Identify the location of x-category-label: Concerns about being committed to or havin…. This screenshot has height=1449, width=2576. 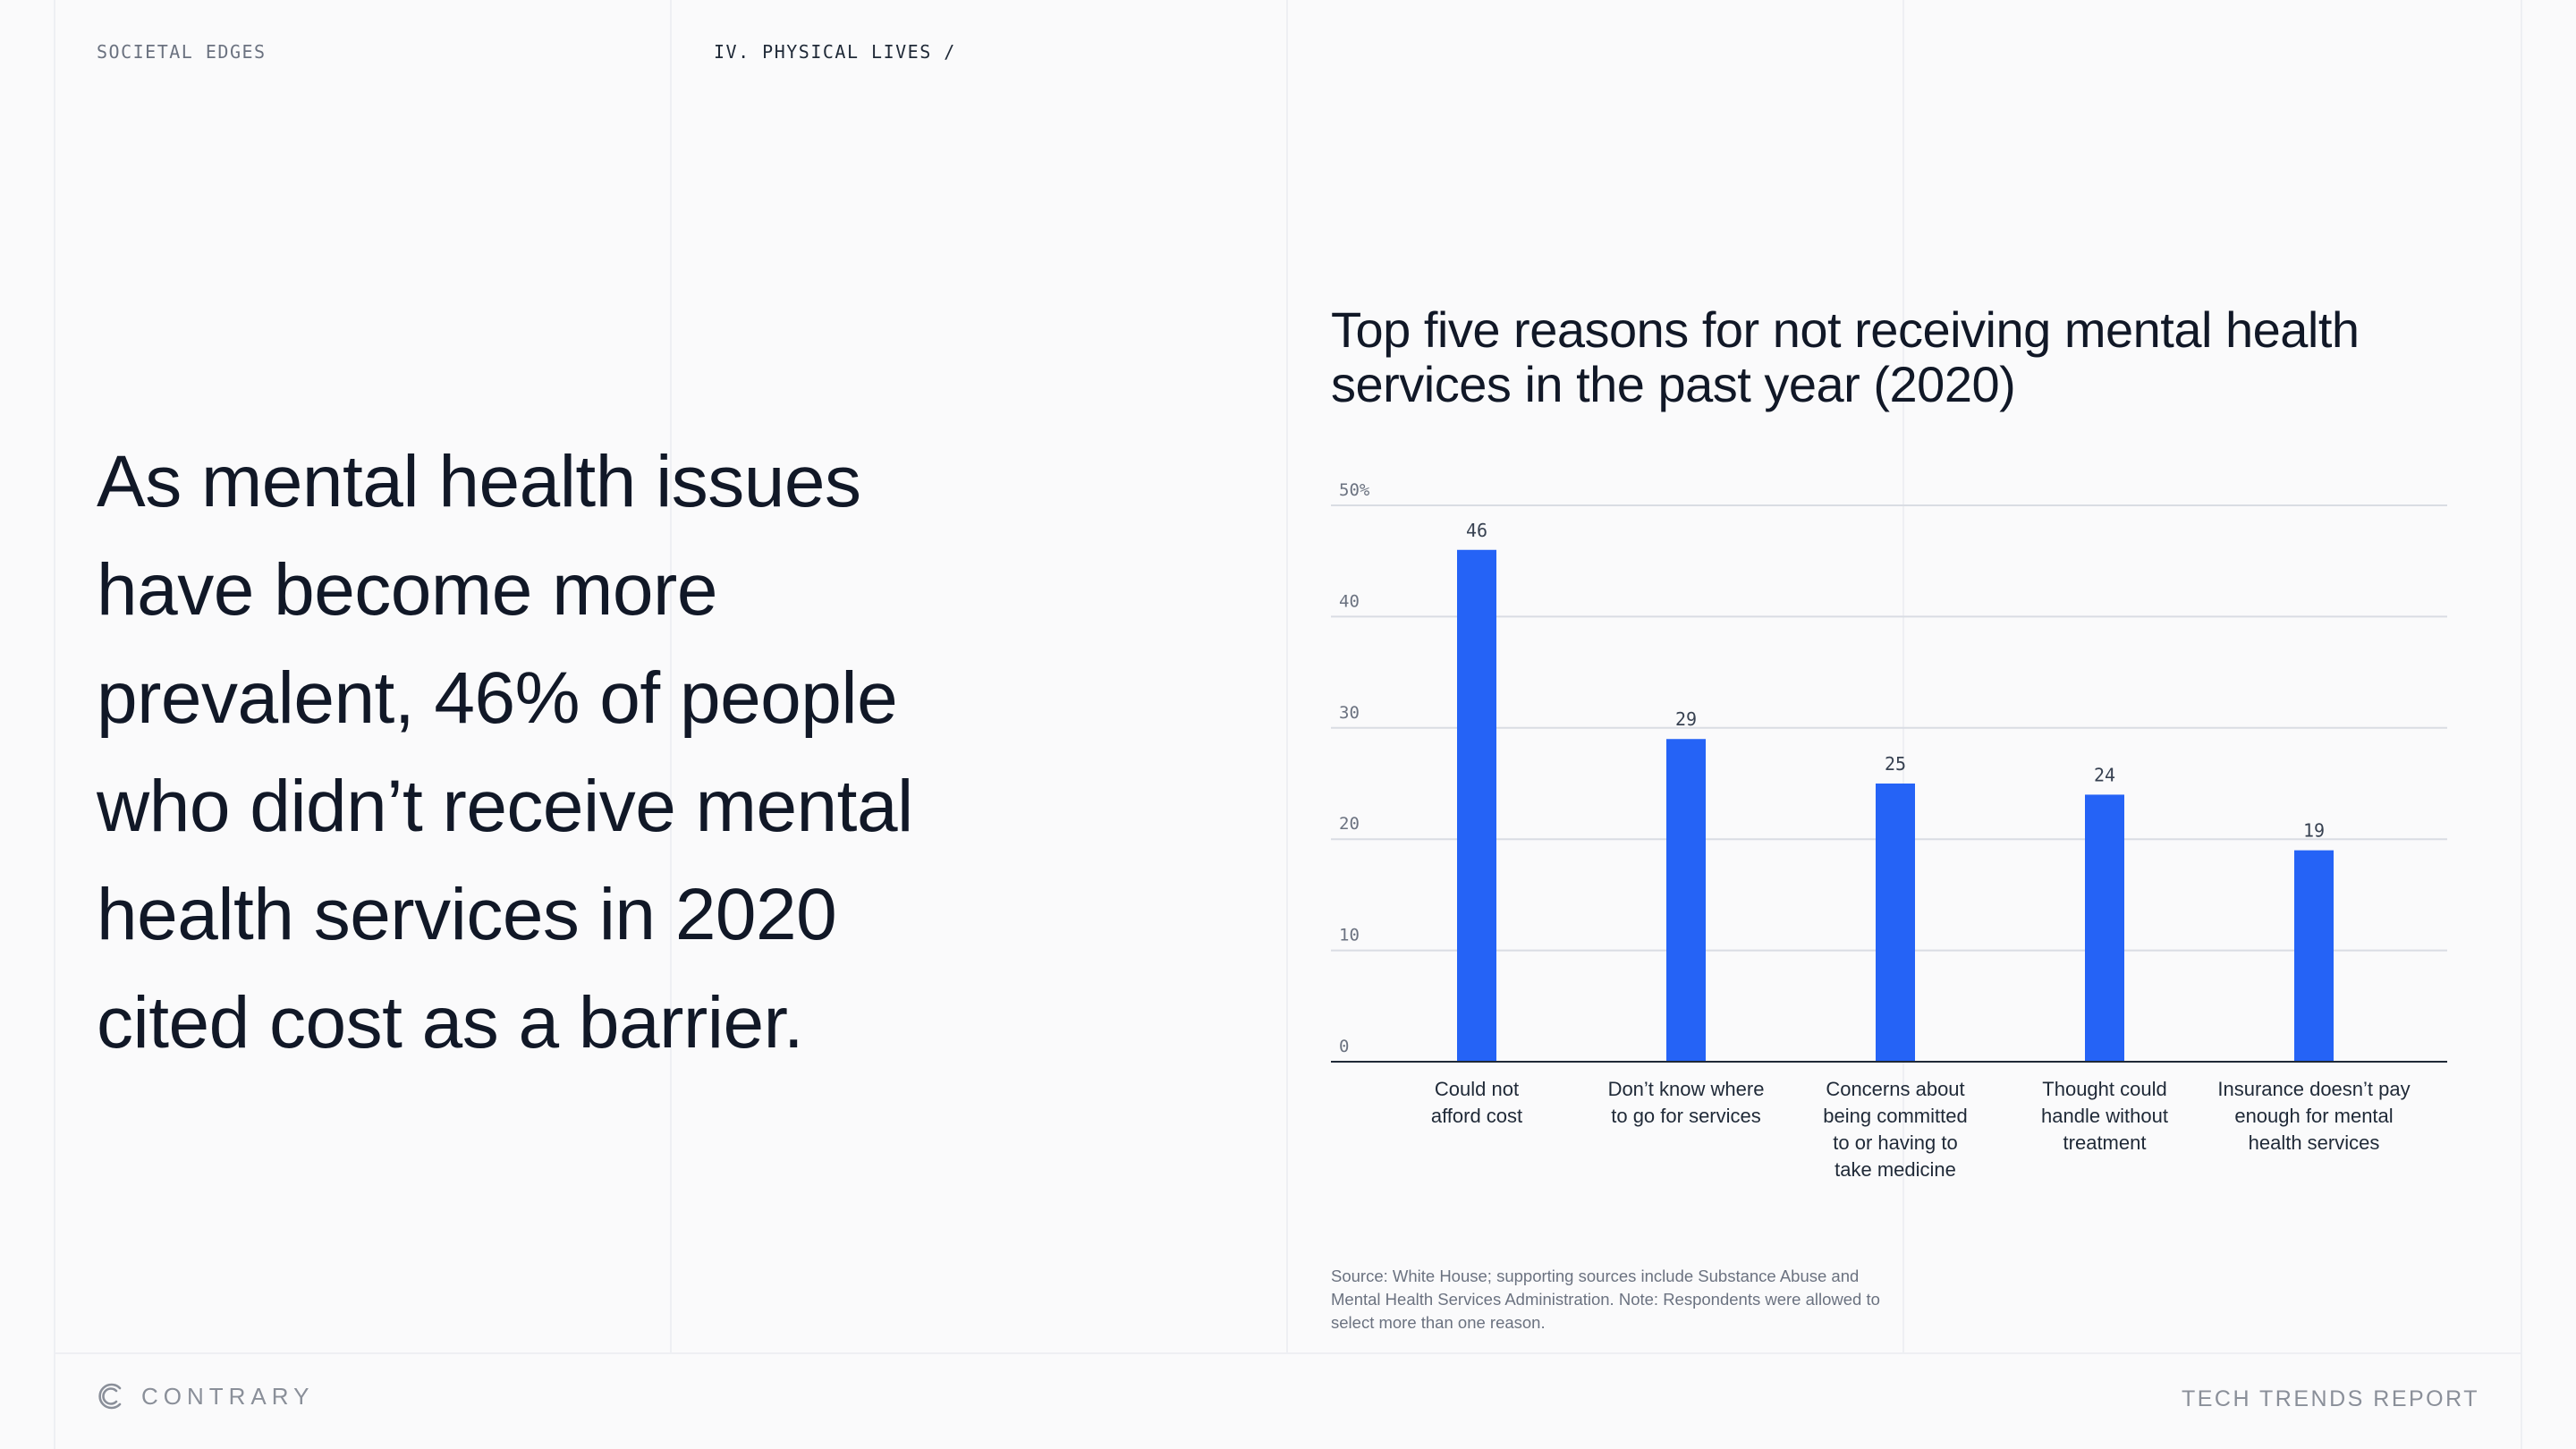
(1895, 1129).